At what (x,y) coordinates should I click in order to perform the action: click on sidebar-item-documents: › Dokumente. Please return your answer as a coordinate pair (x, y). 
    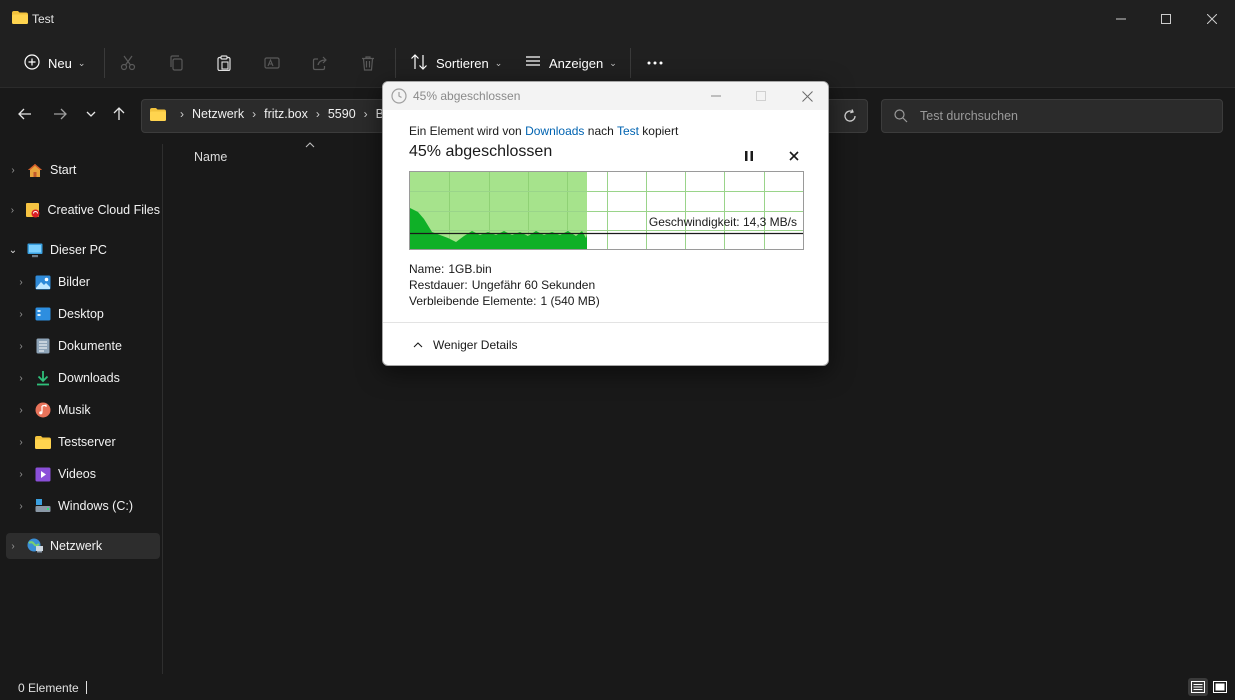
    Looking at the image, I should click on (83, 346).